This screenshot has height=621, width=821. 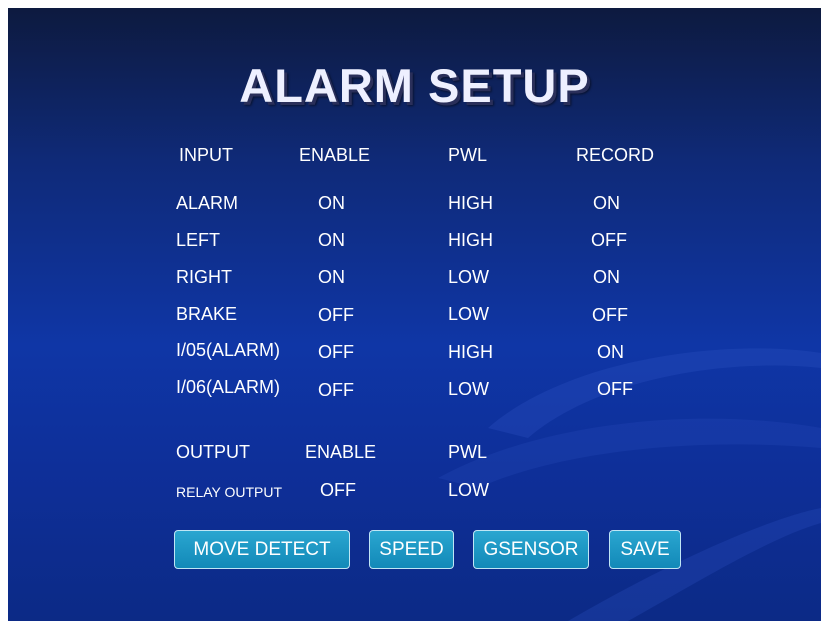 I want to click on header-output: OUTPUT, so click(x=213, y=452).